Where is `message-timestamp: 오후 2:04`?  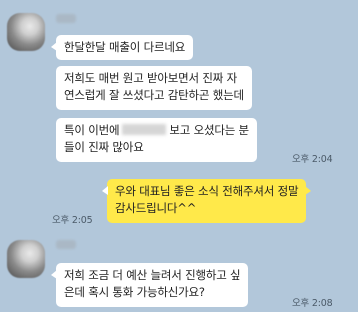
message-timestamp: 오후 2:04 is located at coordinates (312, 159).